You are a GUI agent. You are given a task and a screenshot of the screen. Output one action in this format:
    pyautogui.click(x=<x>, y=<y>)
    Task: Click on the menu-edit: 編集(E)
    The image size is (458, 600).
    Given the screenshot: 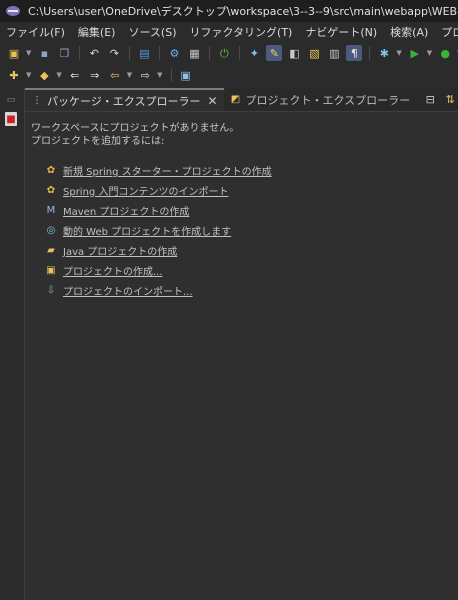 What is the action you would take?
    pyautogui.click(x=97, y=32)
    